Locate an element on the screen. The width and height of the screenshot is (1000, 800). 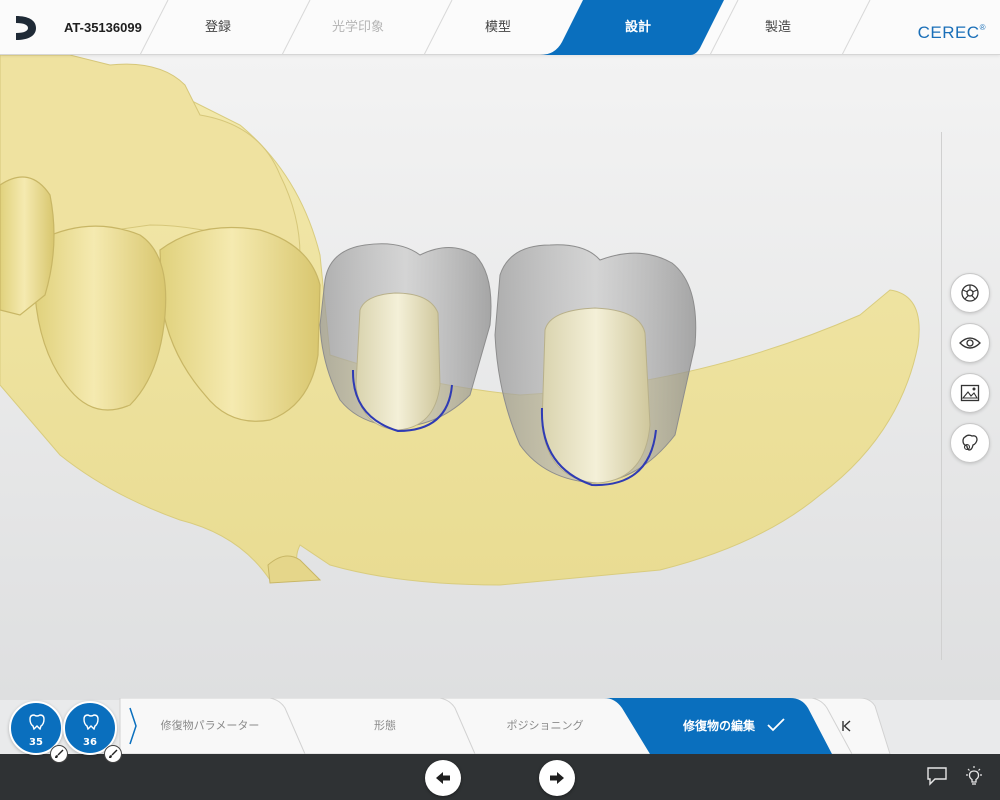
tooth-tool-icon is located at coordinates (970, 442).